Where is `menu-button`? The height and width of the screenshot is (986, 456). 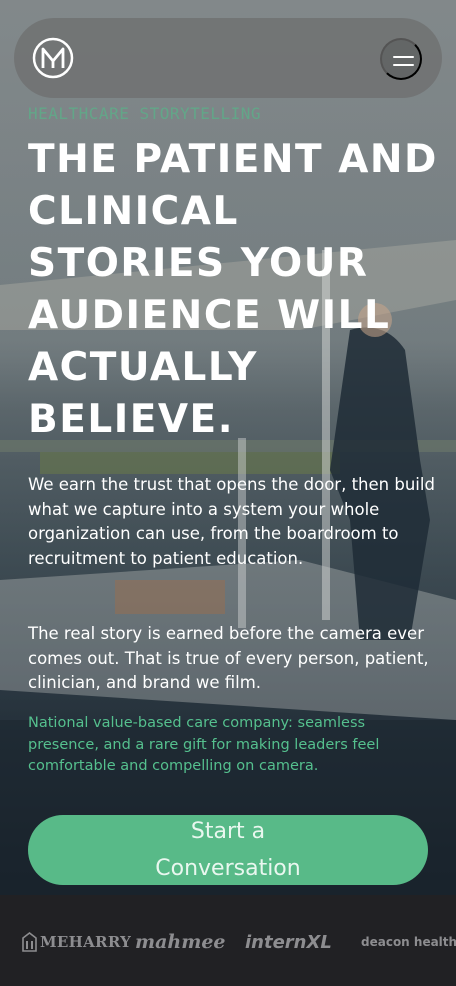
menu-button is located at coordinates (401, 59).